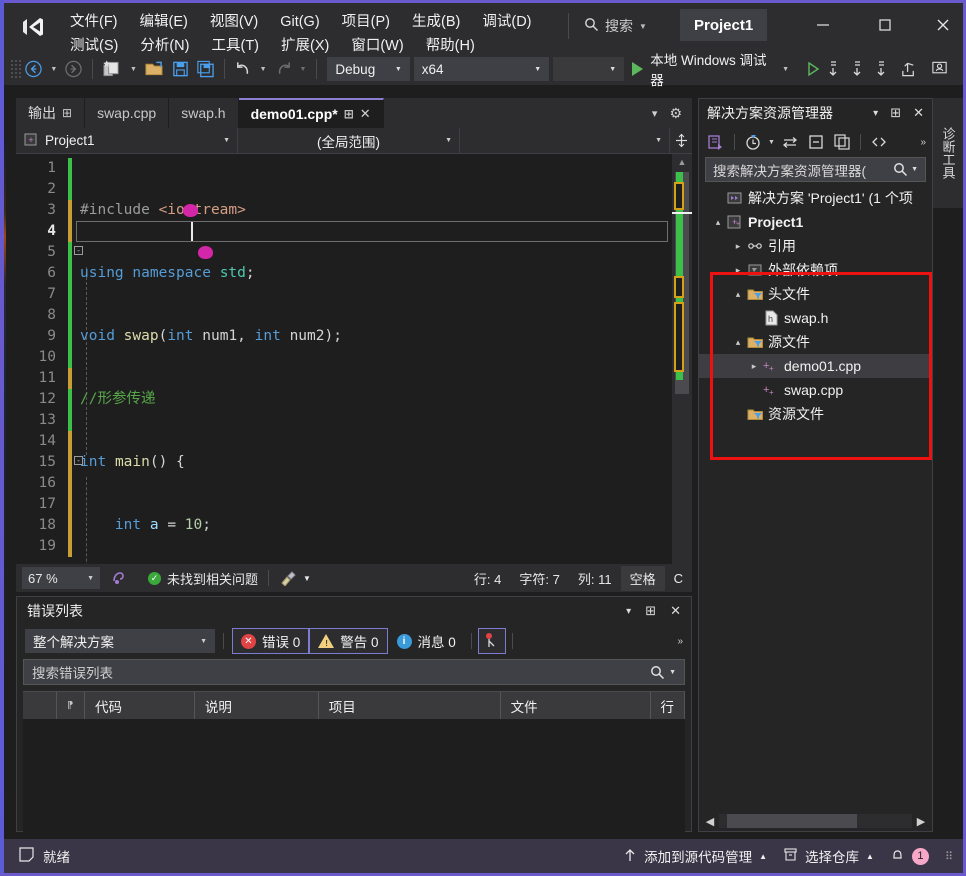 This screenshot has width=966, height=876. I want to click on extra-combo: ▼, so click(589, 69).